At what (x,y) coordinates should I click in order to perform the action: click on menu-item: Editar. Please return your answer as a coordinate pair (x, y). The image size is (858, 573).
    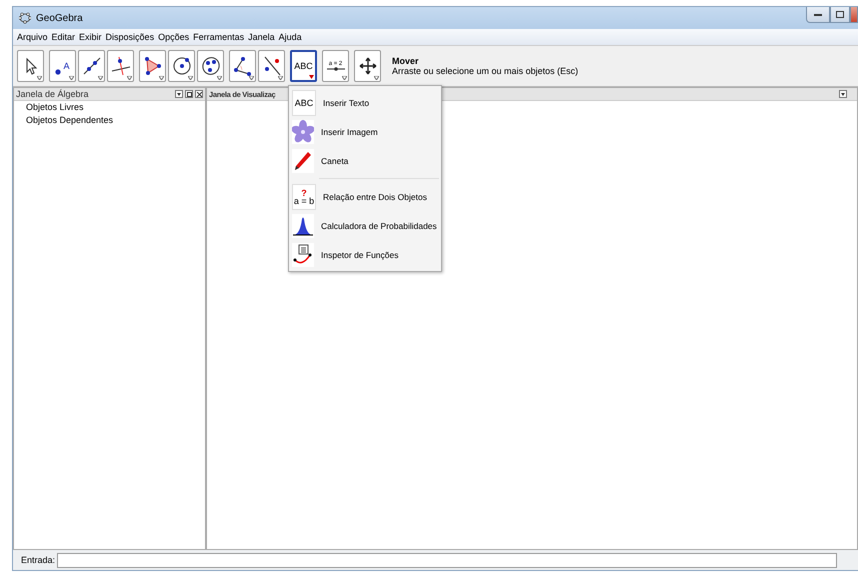
    Looking at the image, I should click on (64, 37).